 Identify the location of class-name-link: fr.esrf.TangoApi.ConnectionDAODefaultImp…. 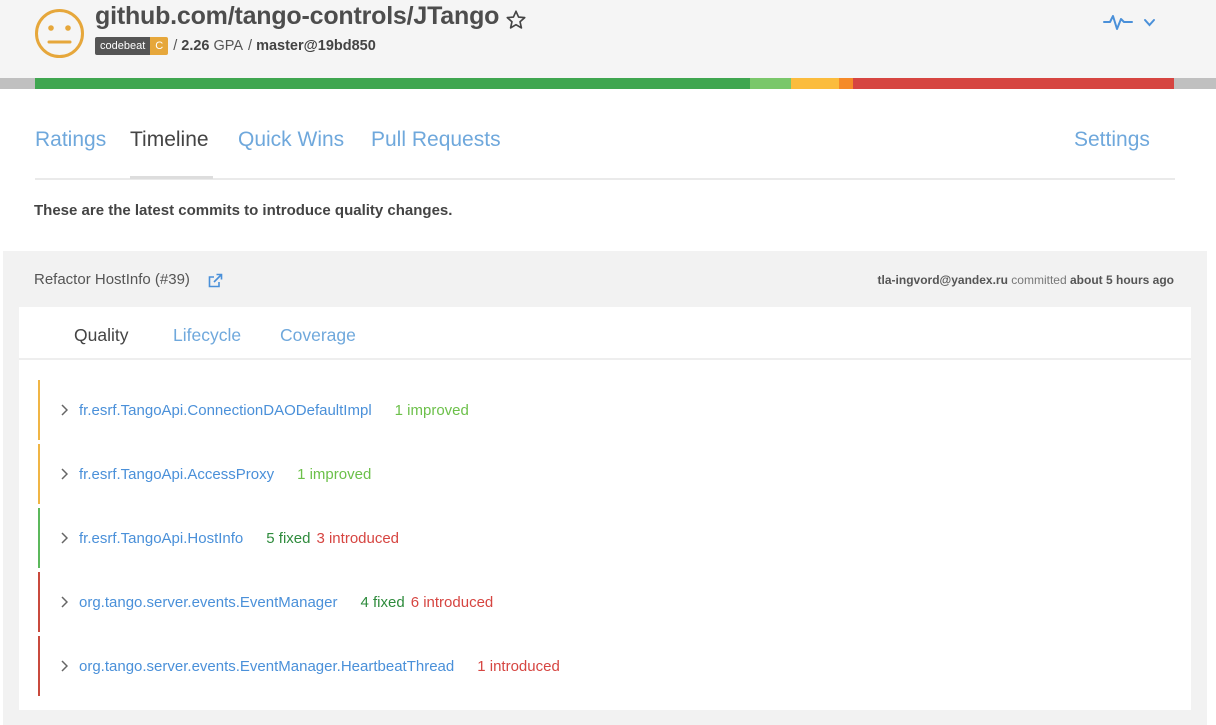
(225, 410).